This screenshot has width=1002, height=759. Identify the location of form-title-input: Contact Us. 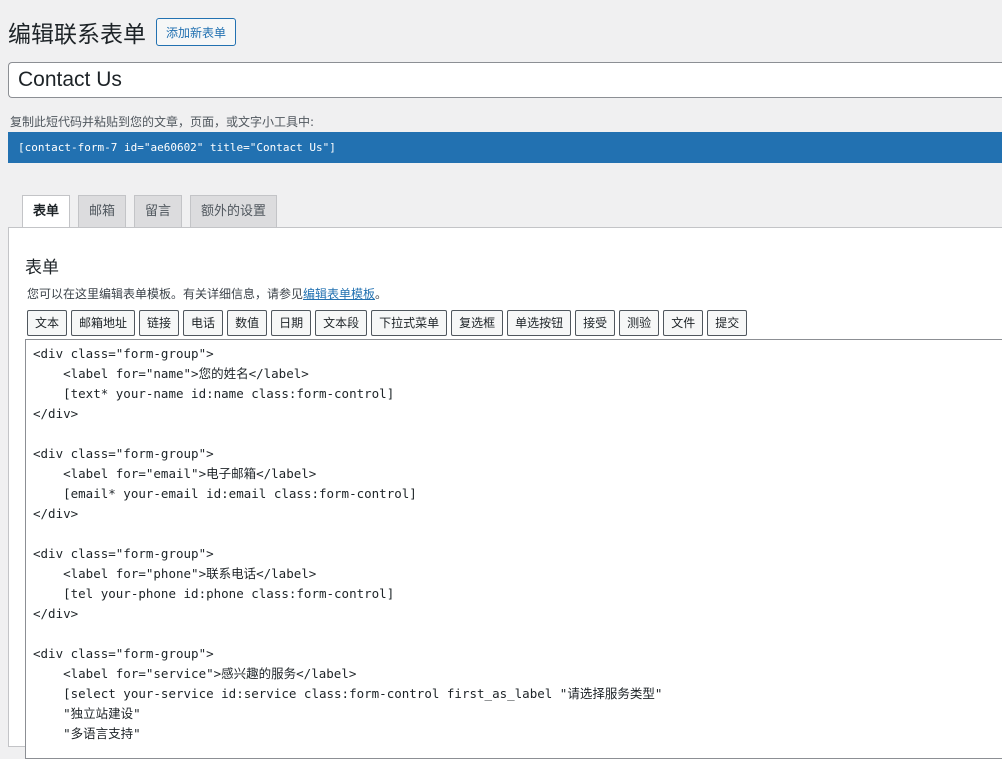
(505, 80).